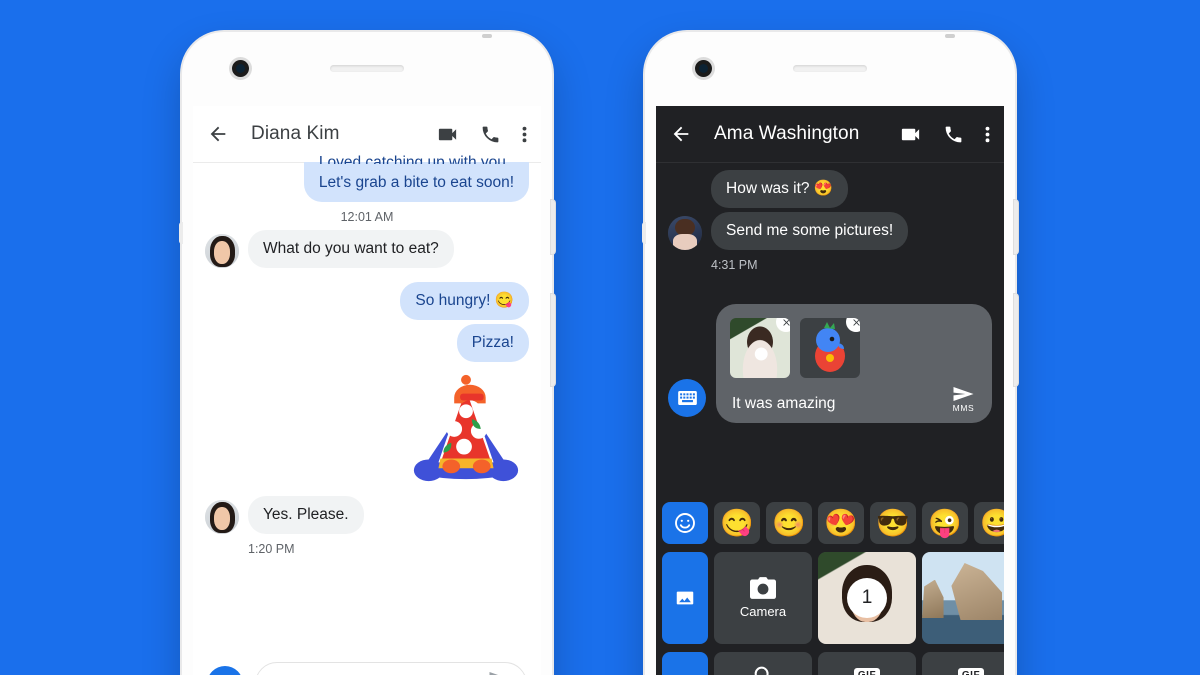 This screenshot has width=1200, height=675. What do you see at coordinates (963, 598) in the screenshot?
I see `gallery-photo-tile` at bounding box center [963, 598].